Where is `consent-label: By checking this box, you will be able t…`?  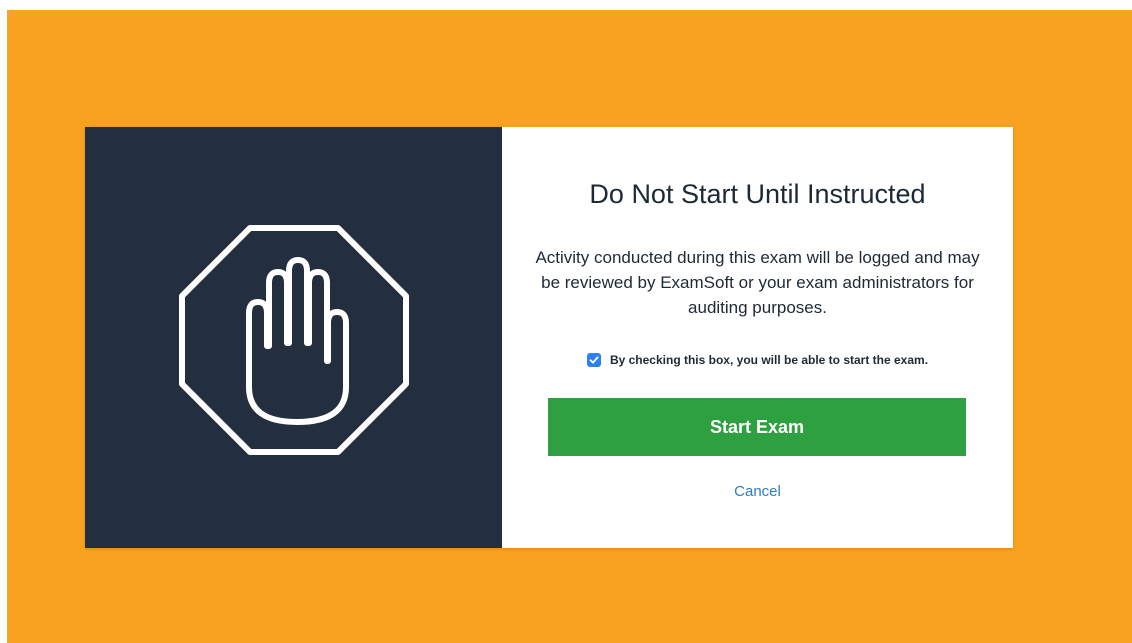 consent-label: By checking this box, you will be able t… is located at coordinates (769, 360).